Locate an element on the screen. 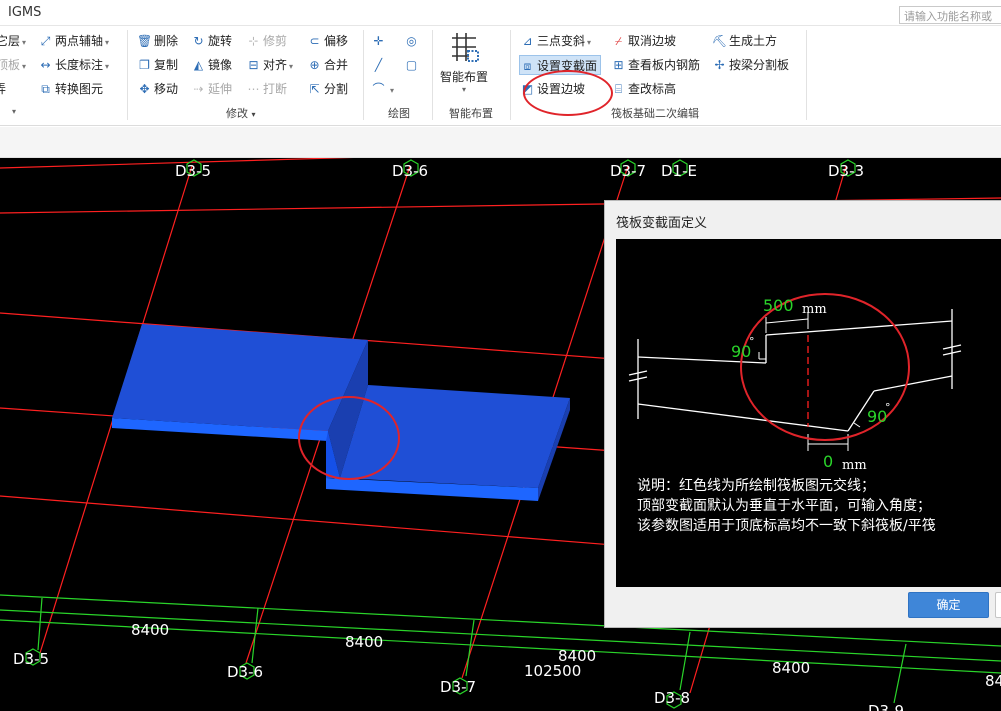 The height and width of the screenshot is (711, 1001). point-tool-button: ✛ is located at coordinates (379, 41).